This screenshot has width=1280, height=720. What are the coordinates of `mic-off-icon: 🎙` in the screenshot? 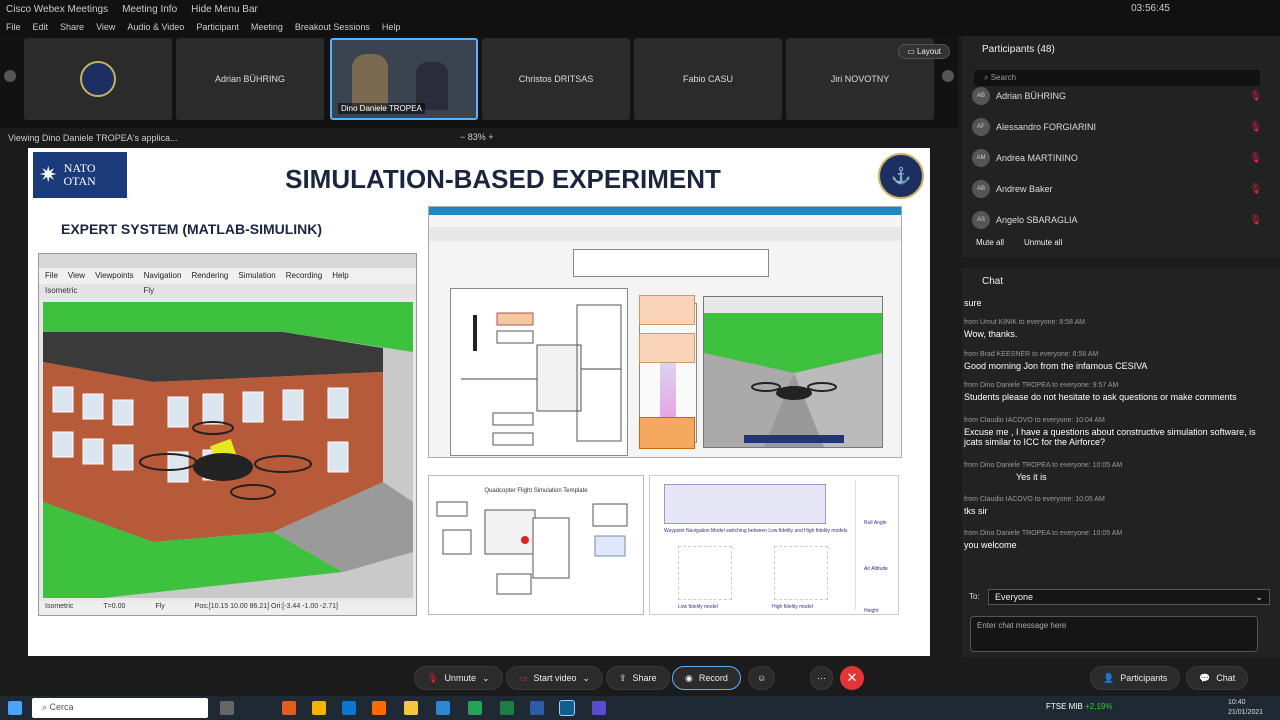 It's located at (433, 677).